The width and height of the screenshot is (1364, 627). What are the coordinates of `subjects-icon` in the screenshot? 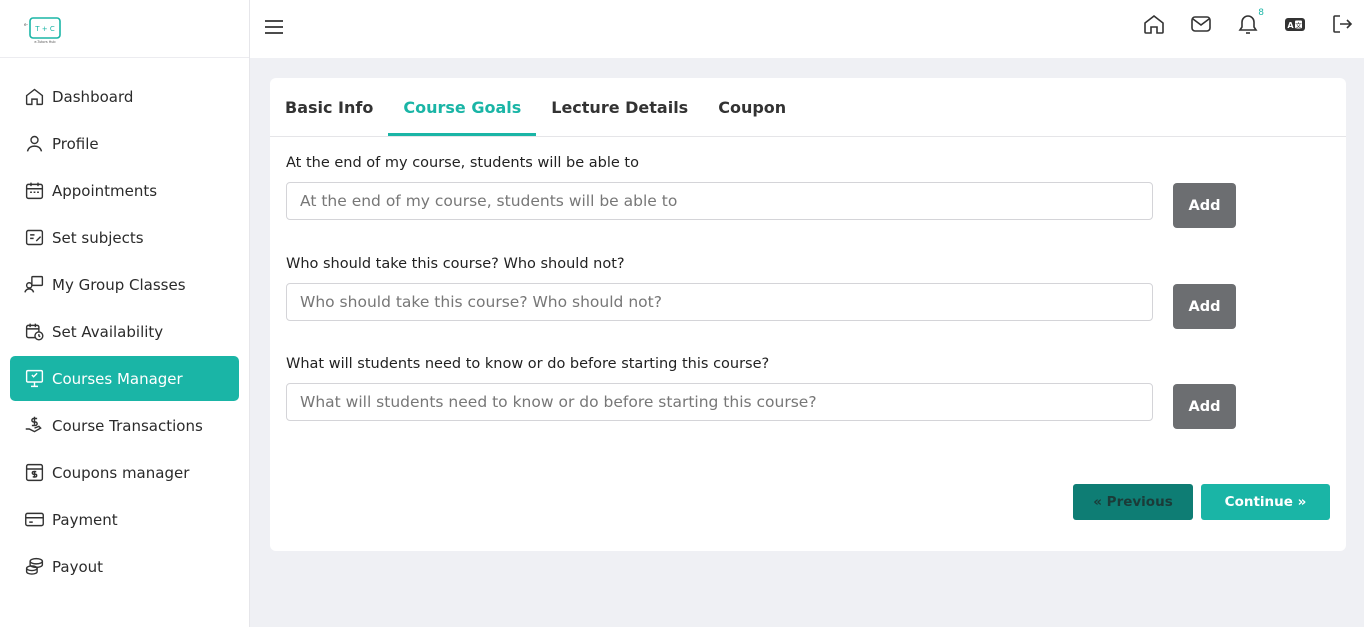 It's located at (34, 237).